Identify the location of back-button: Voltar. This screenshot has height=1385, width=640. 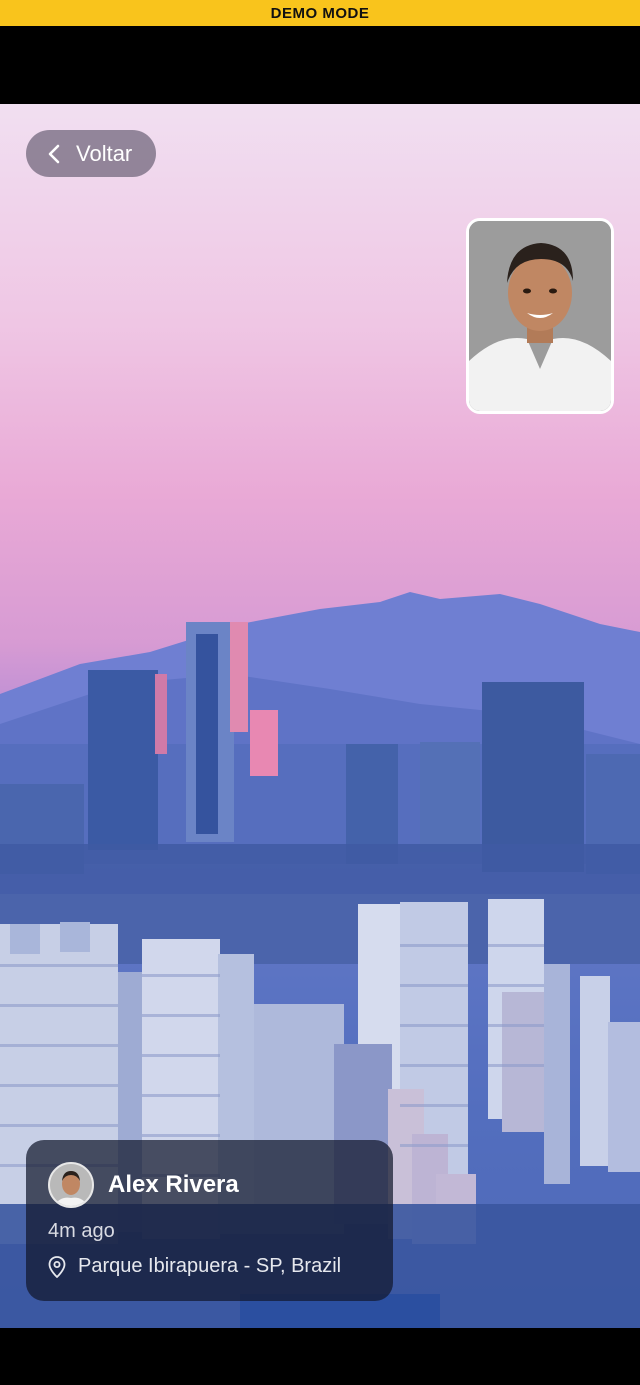
(91, 153).